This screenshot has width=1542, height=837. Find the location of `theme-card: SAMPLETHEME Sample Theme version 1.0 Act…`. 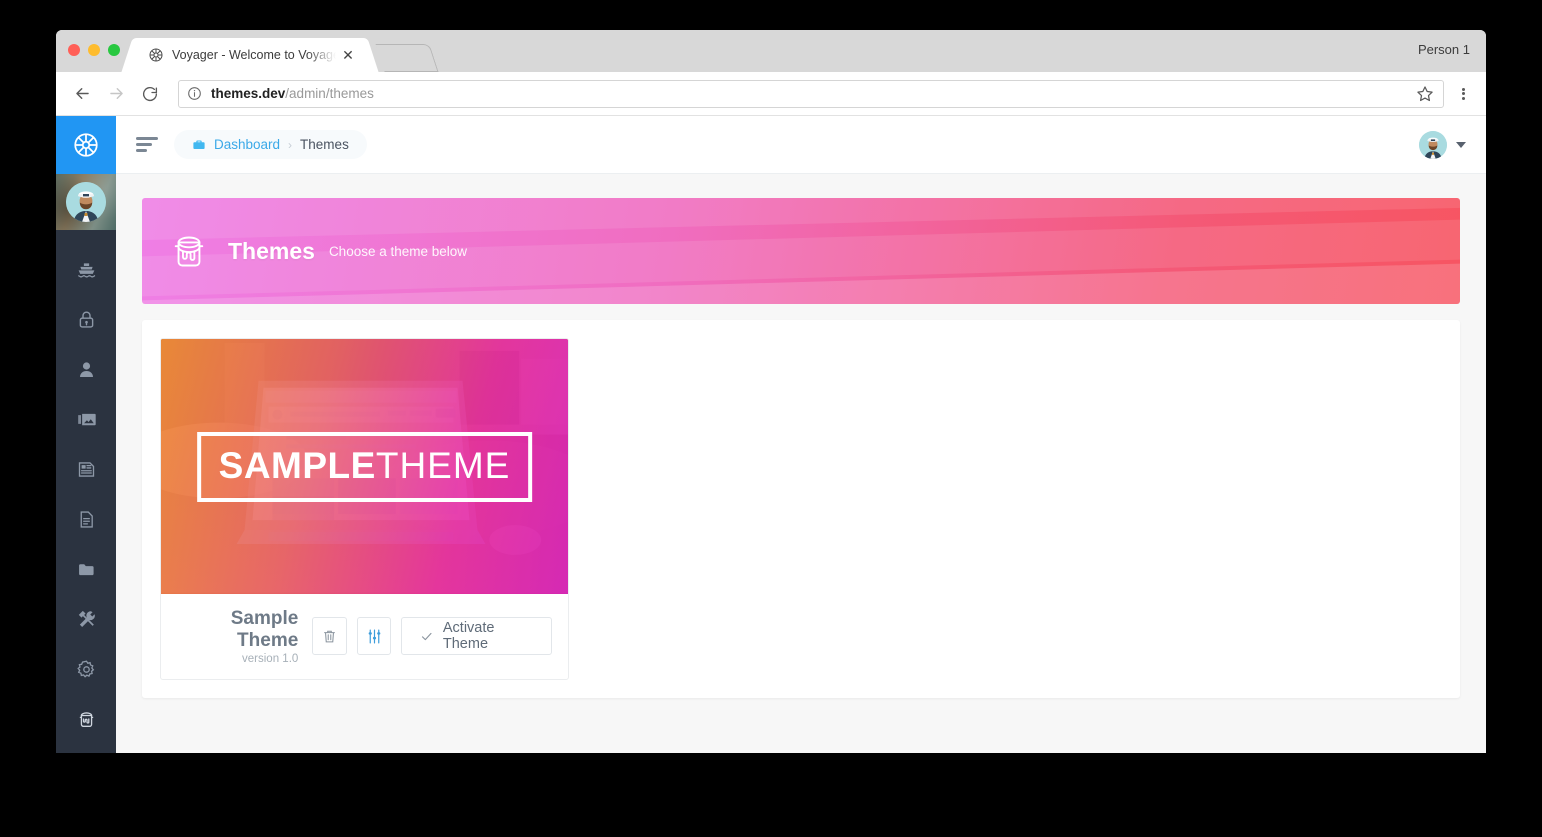

theme-card: SAMPLETHEME Sample Theme version 1.0 Act… is located at coordinates (364, 509).